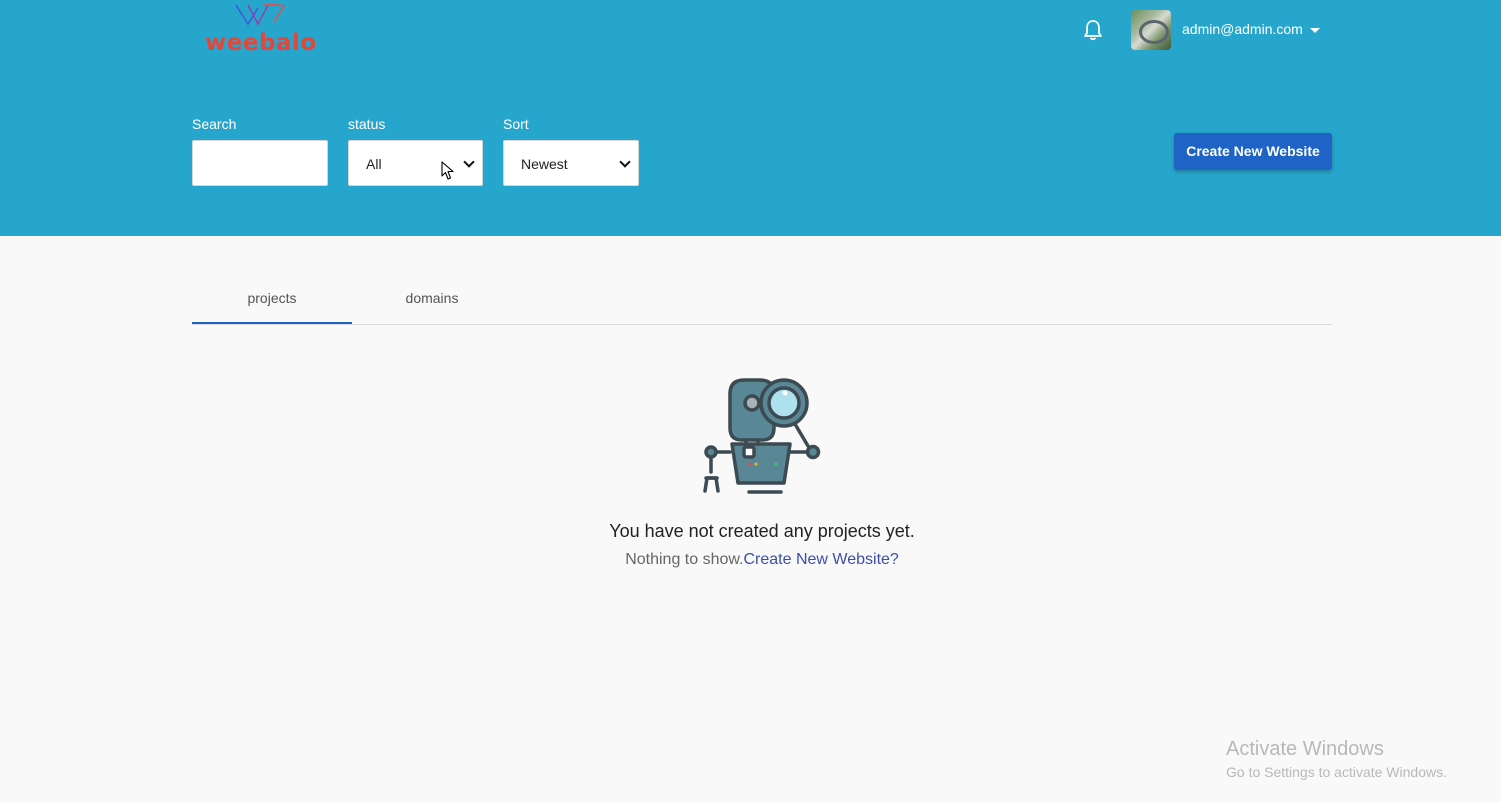 This screenshot has width=1501, height=802. What do you see at coordinates (415, 163) in the screenshot?
I see `status-select: All` at bounding box center [415, 163].